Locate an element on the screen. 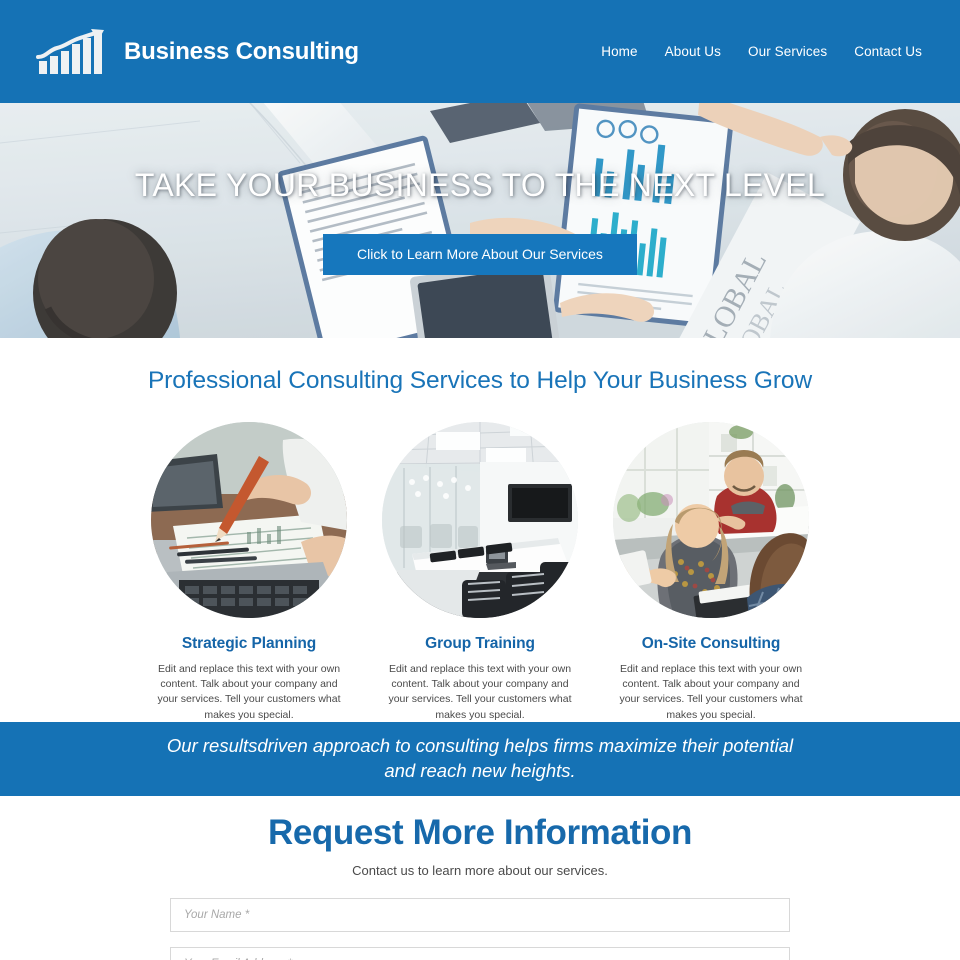  service-card-image-strategic-planning is located at coordinates (249, 520).